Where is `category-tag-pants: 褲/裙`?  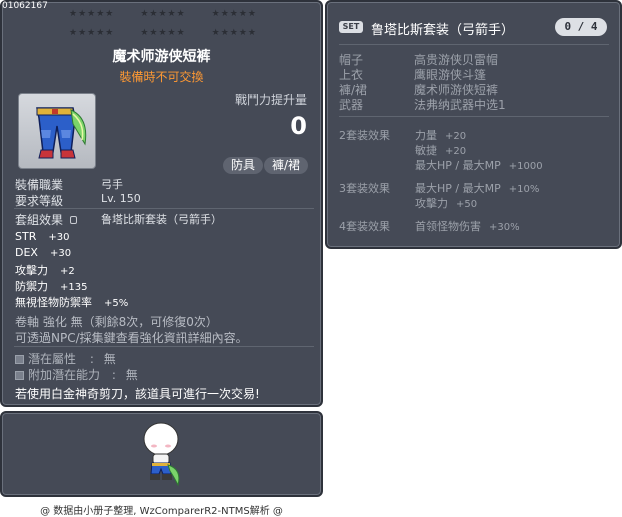 category-tag-pants: 褲/裙 is located at coordinates (286, 165).